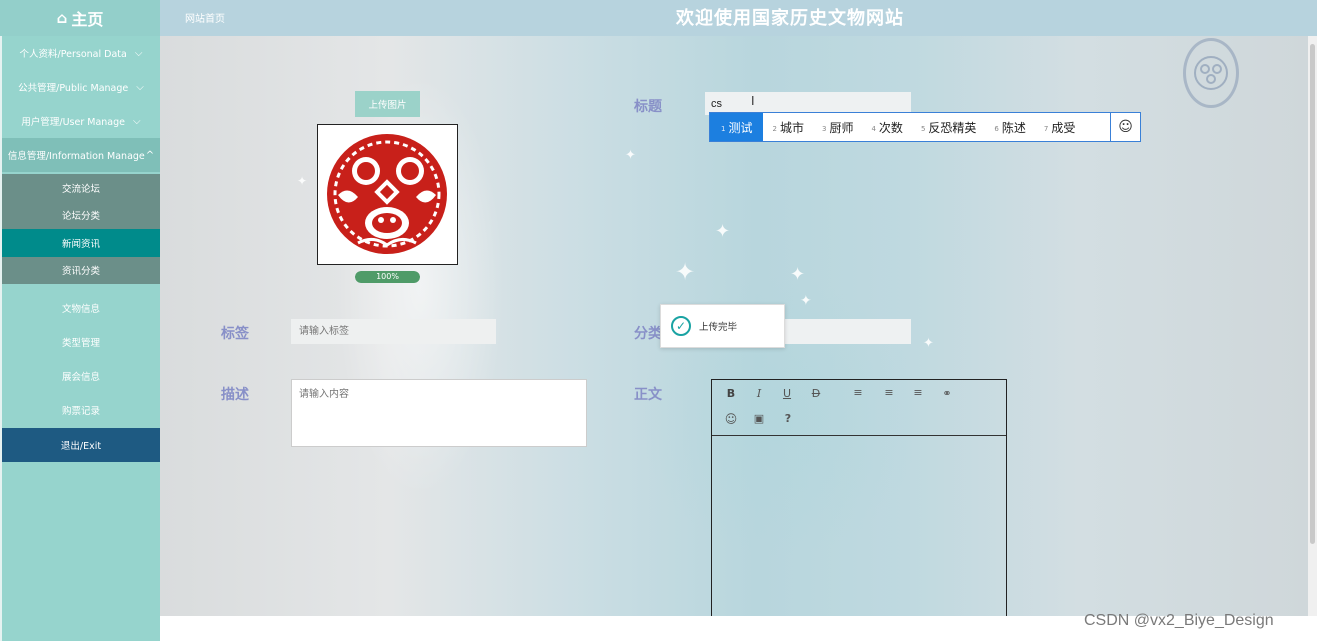  Describe the element at coordinates (1179, 620) in the screenshot. I see `watermark: CSDN @vx2_Biye_Design` at that location.